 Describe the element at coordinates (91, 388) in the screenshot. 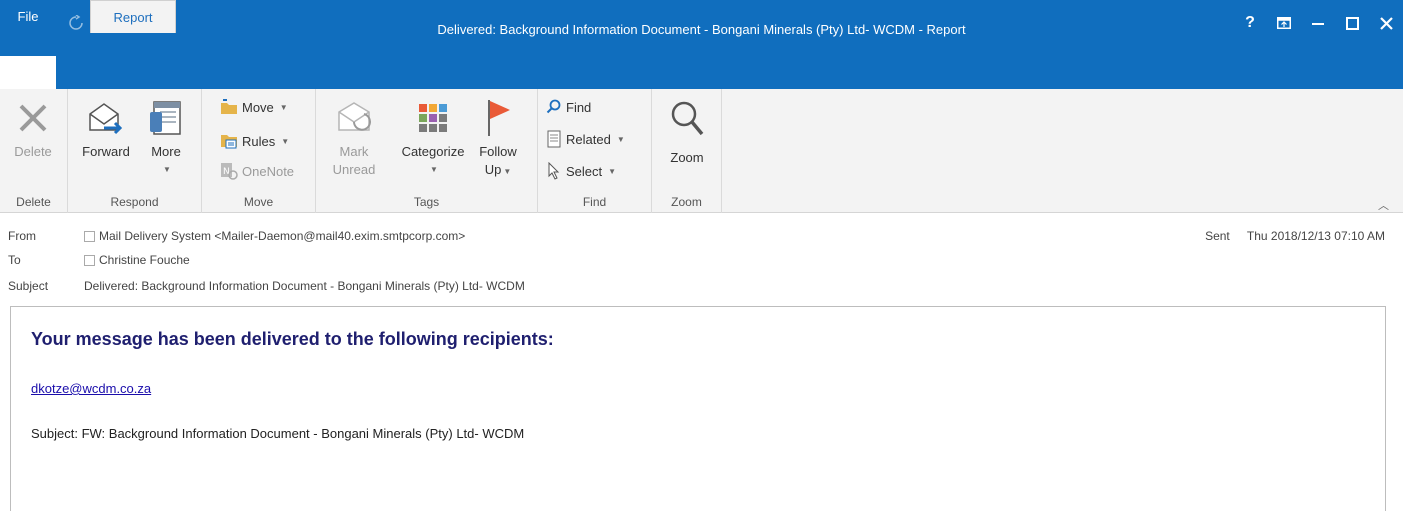

I see `recipient-link: dkotze@wcdm.co.za` at that location.